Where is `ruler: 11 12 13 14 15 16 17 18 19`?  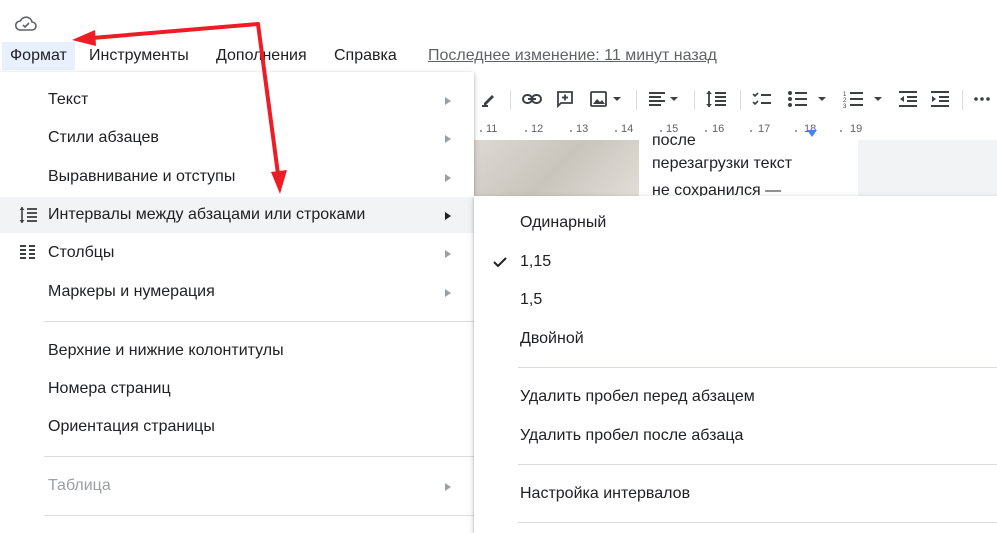 ruler: 11 12 13 14 15 16 17 18 19 is located at coordinates (735, 131).